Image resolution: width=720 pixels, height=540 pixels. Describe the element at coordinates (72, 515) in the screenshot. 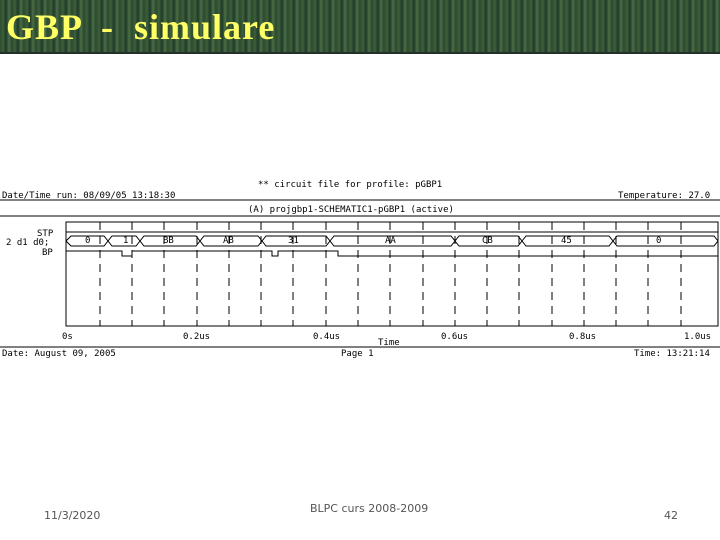

I see `footer-date: 11/3/2020` at that location.